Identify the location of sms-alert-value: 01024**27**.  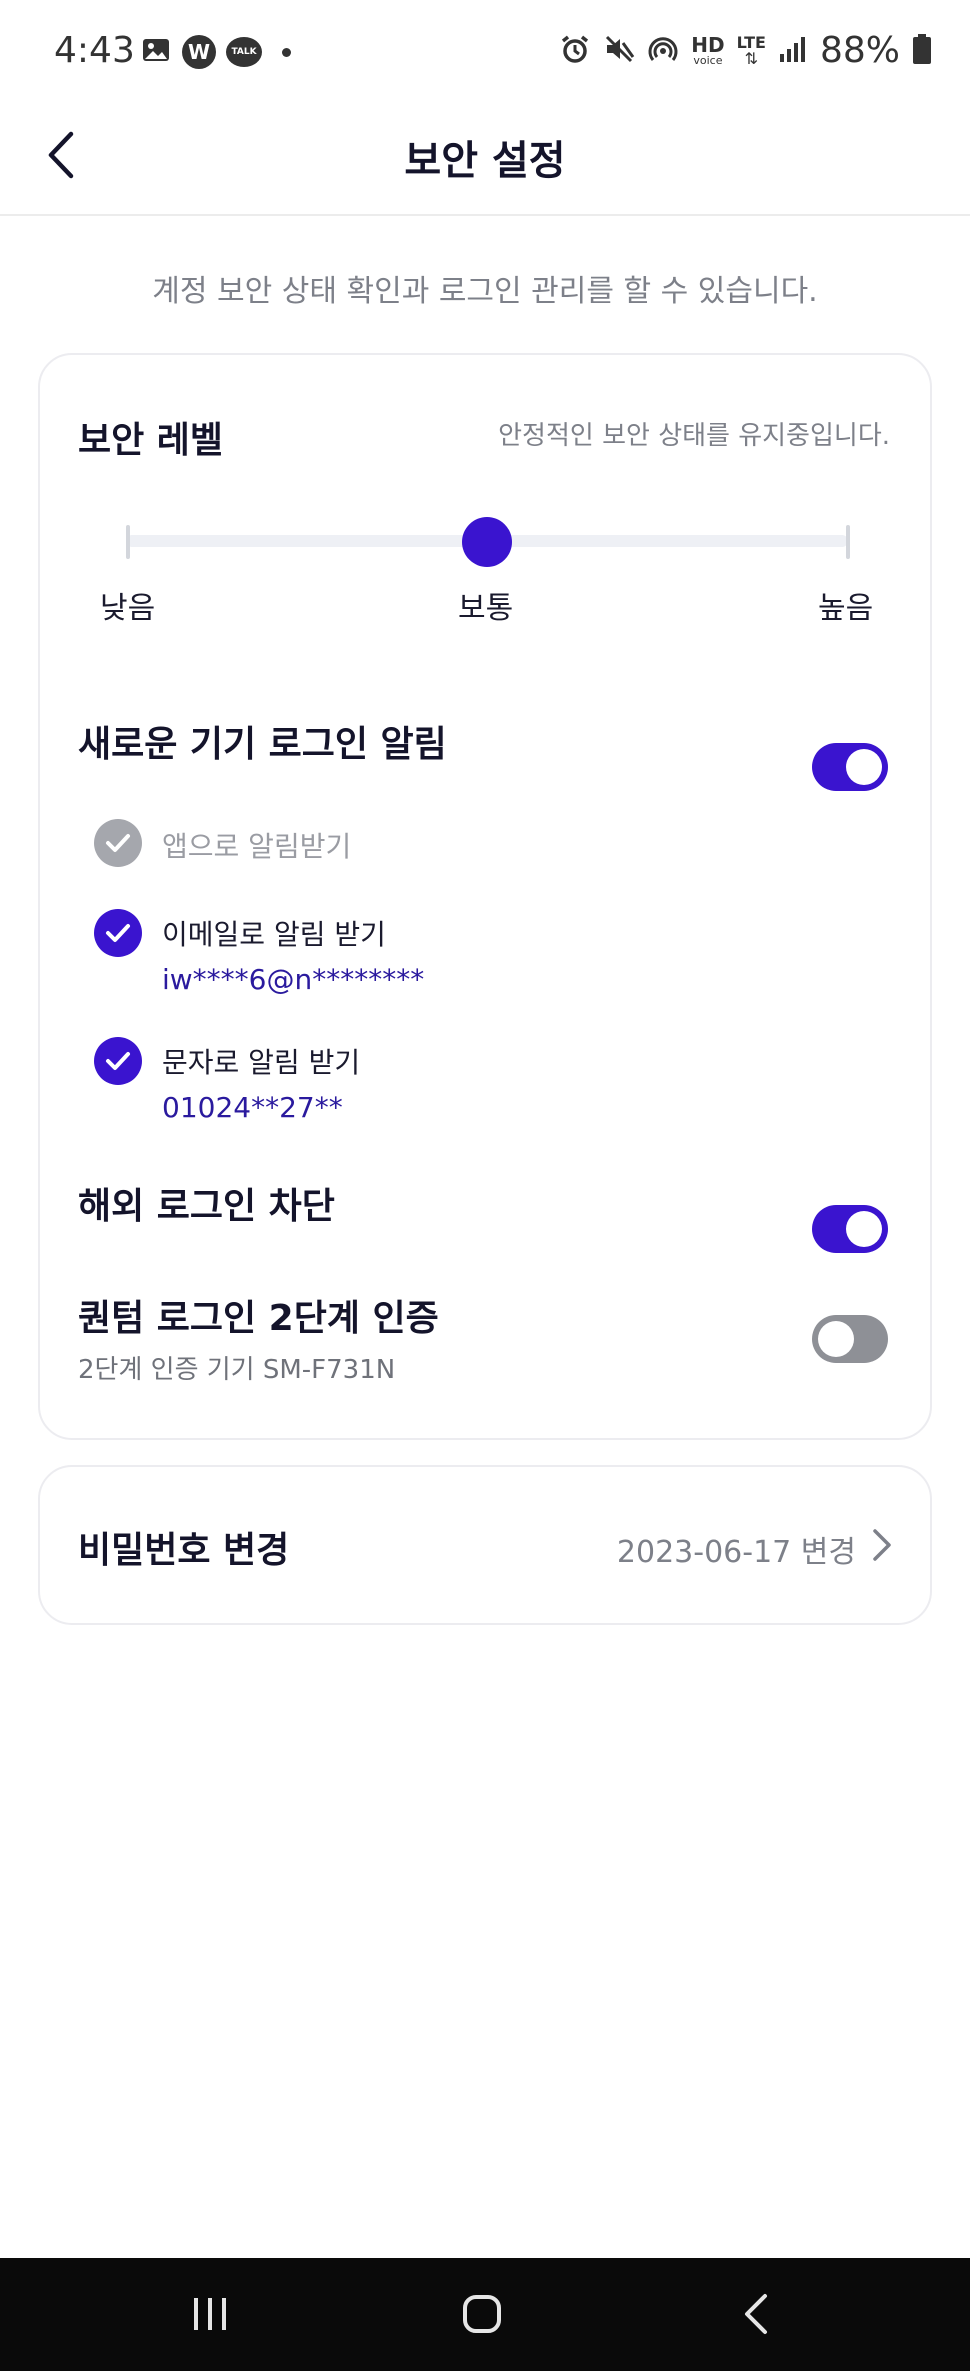
(252, 1107).